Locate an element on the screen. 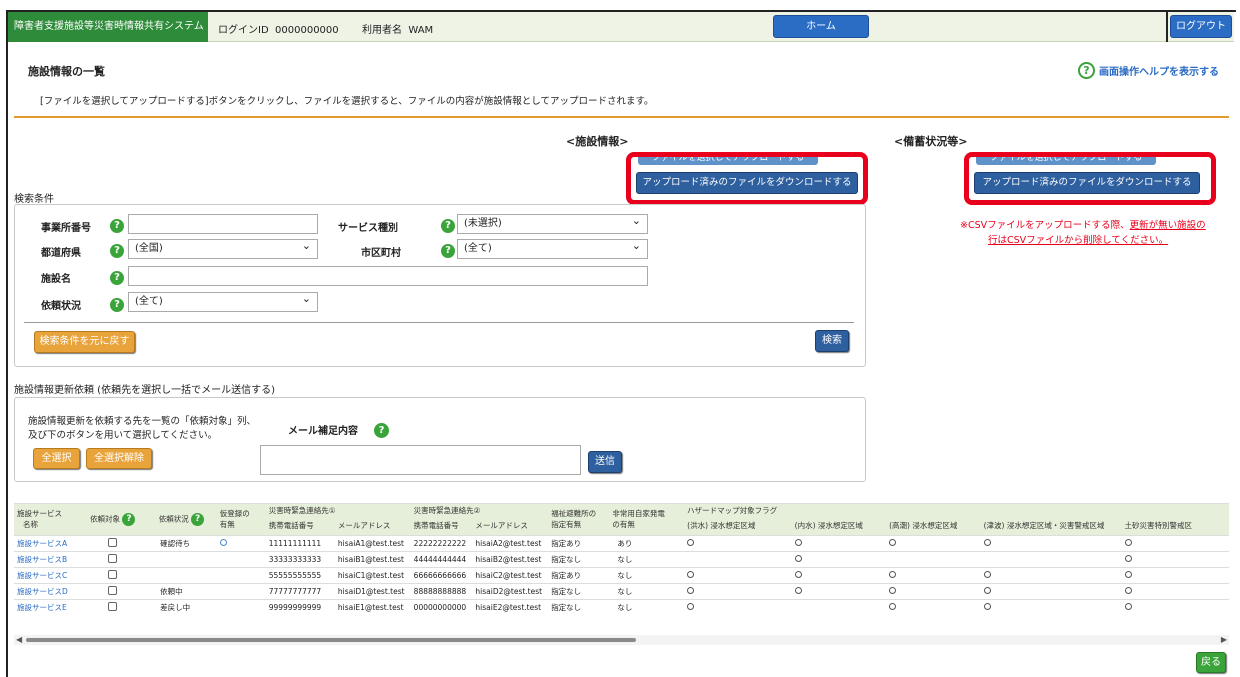 This screenshot has width=1240, height=677. mail-supplement-textarea is located at coordinates (420, 460).